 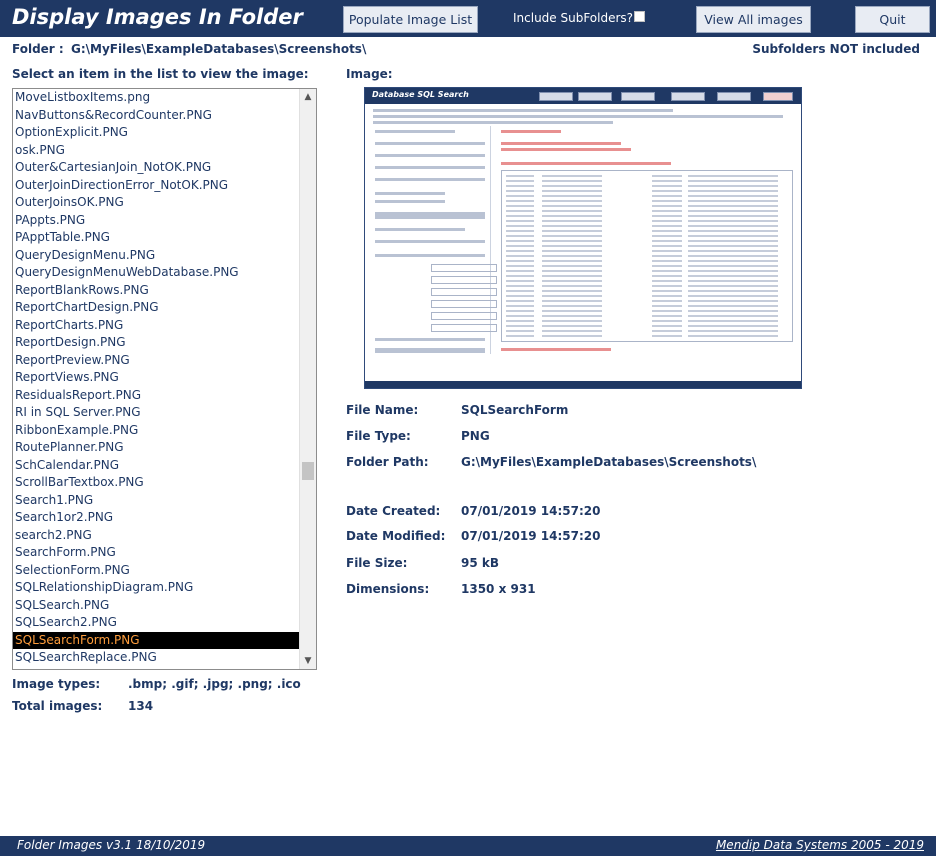 I want to click on list-item: Outer&CartesianJoin_NotOK.PNG, so click(x=156, y=168).